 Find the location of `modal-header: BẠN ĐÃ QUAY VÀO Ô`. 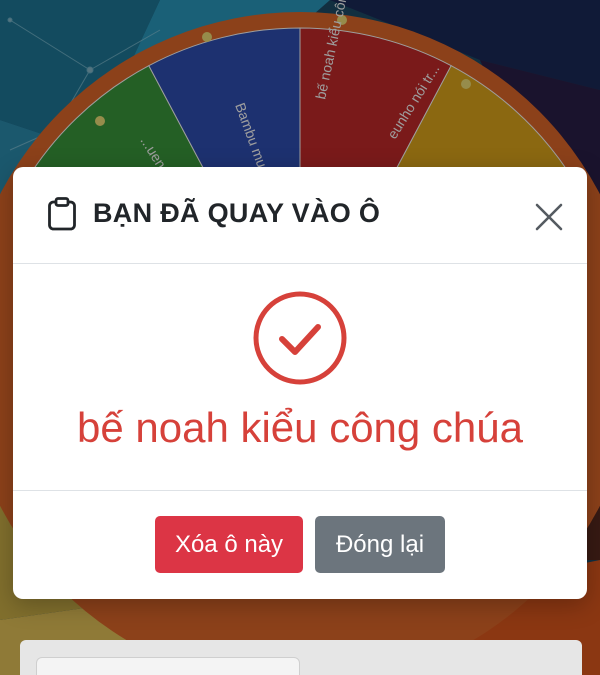

modal-header: BẠN ĐÃ QUAY VÀO Ô is located at coordinates (300, 215).